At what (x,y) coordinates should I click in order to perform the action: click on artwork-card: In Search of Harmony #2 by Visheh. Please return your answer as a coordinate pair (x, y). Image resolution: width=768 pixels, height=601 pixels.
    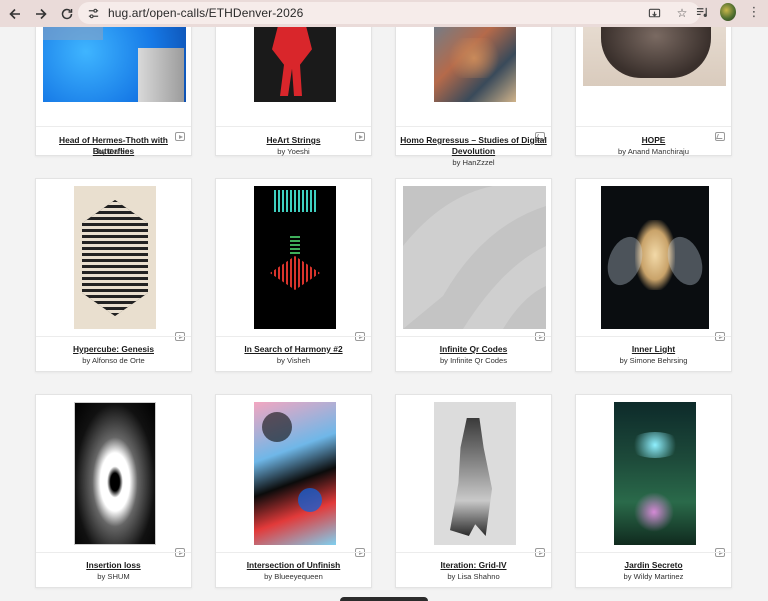
    Looking at the image, I should click on (293, 275).